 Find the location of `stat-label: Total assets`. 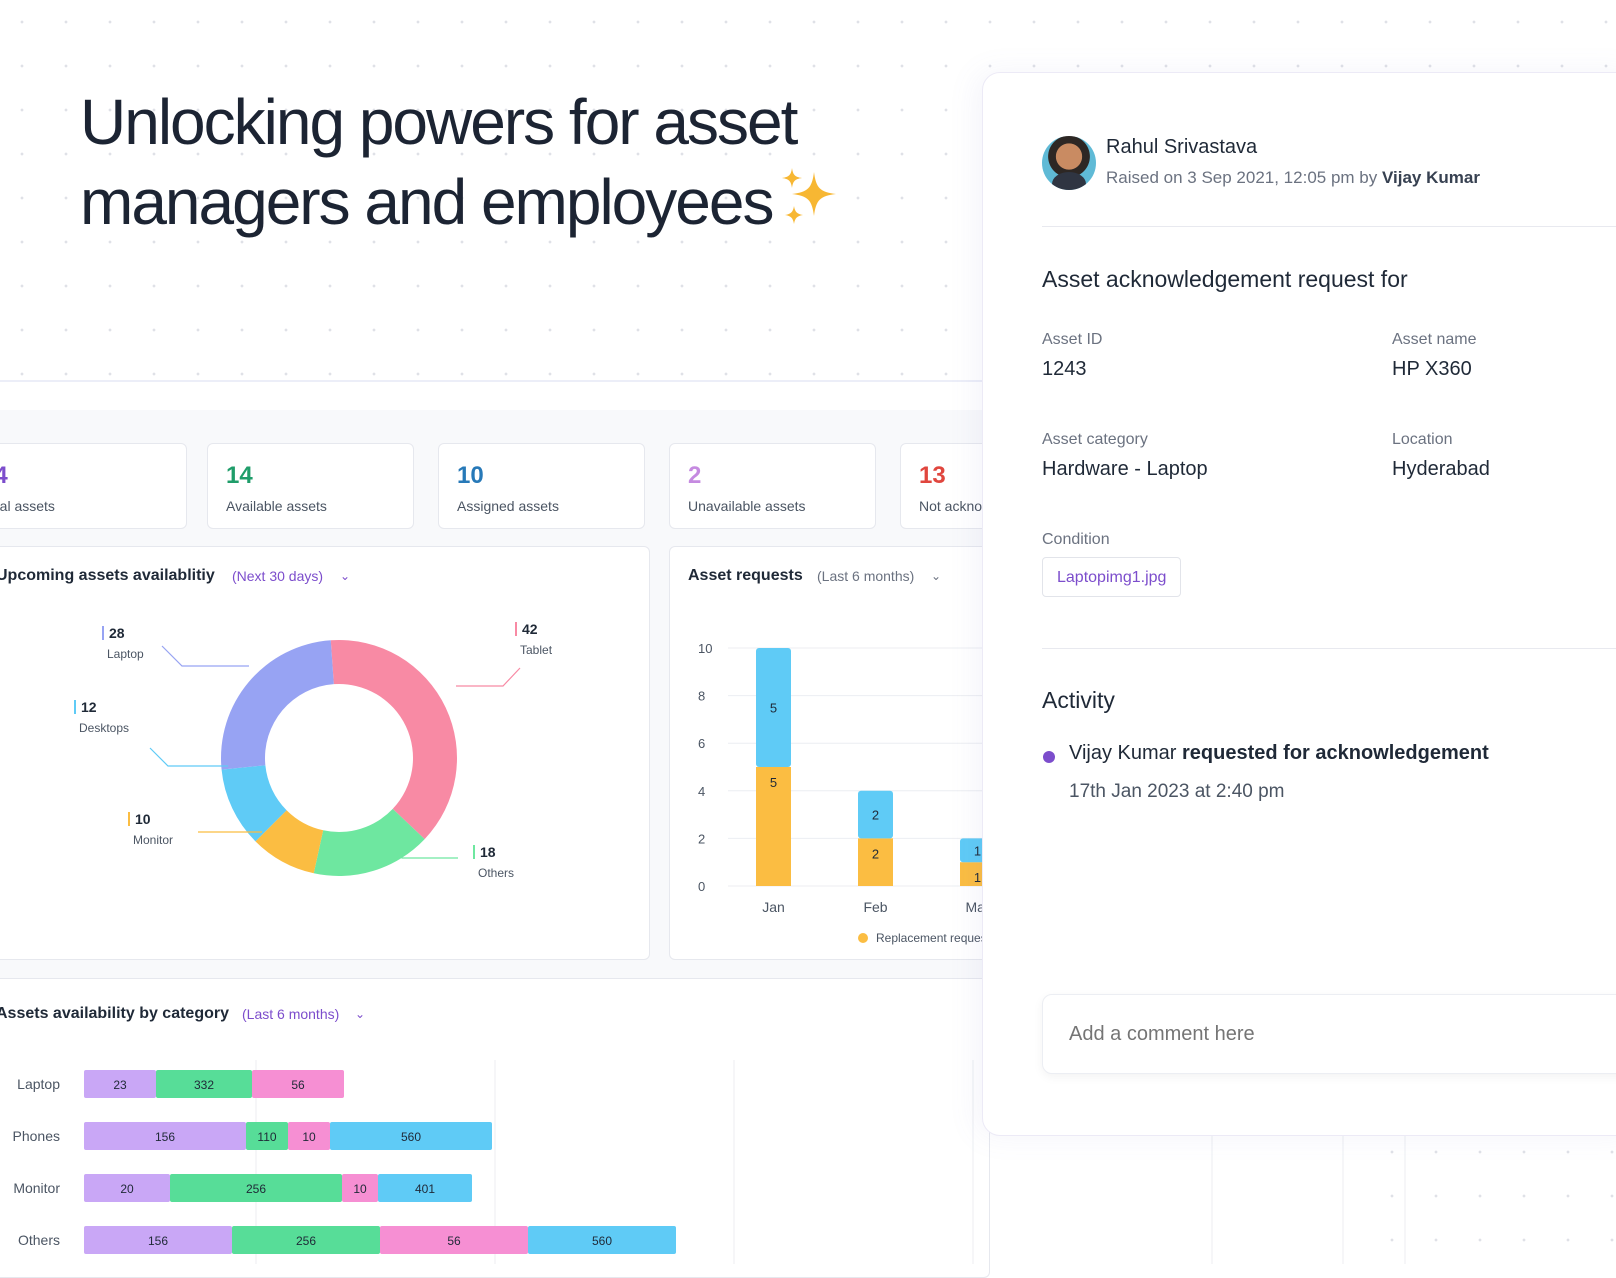

stat-label: Total assets is located at coordinates (27, 506).